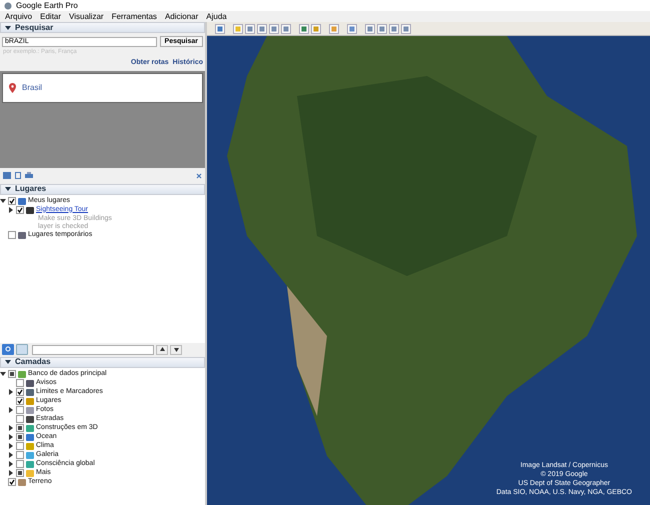  Describe the element at coordinates (216, 16) in the screenshot. I see `menu-item: Ajuda` at that location.